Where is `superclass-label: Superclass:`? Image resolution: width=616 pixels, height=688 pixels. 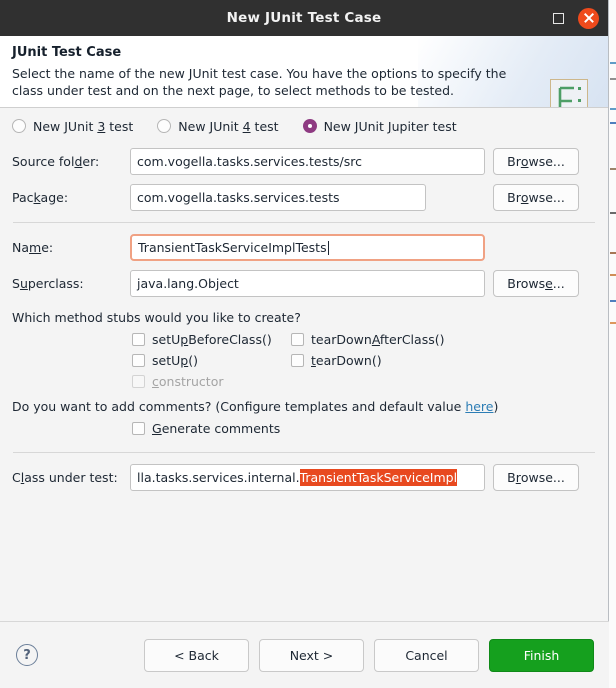
superclass-label: Superclass: is located at coordinates (48, 283).